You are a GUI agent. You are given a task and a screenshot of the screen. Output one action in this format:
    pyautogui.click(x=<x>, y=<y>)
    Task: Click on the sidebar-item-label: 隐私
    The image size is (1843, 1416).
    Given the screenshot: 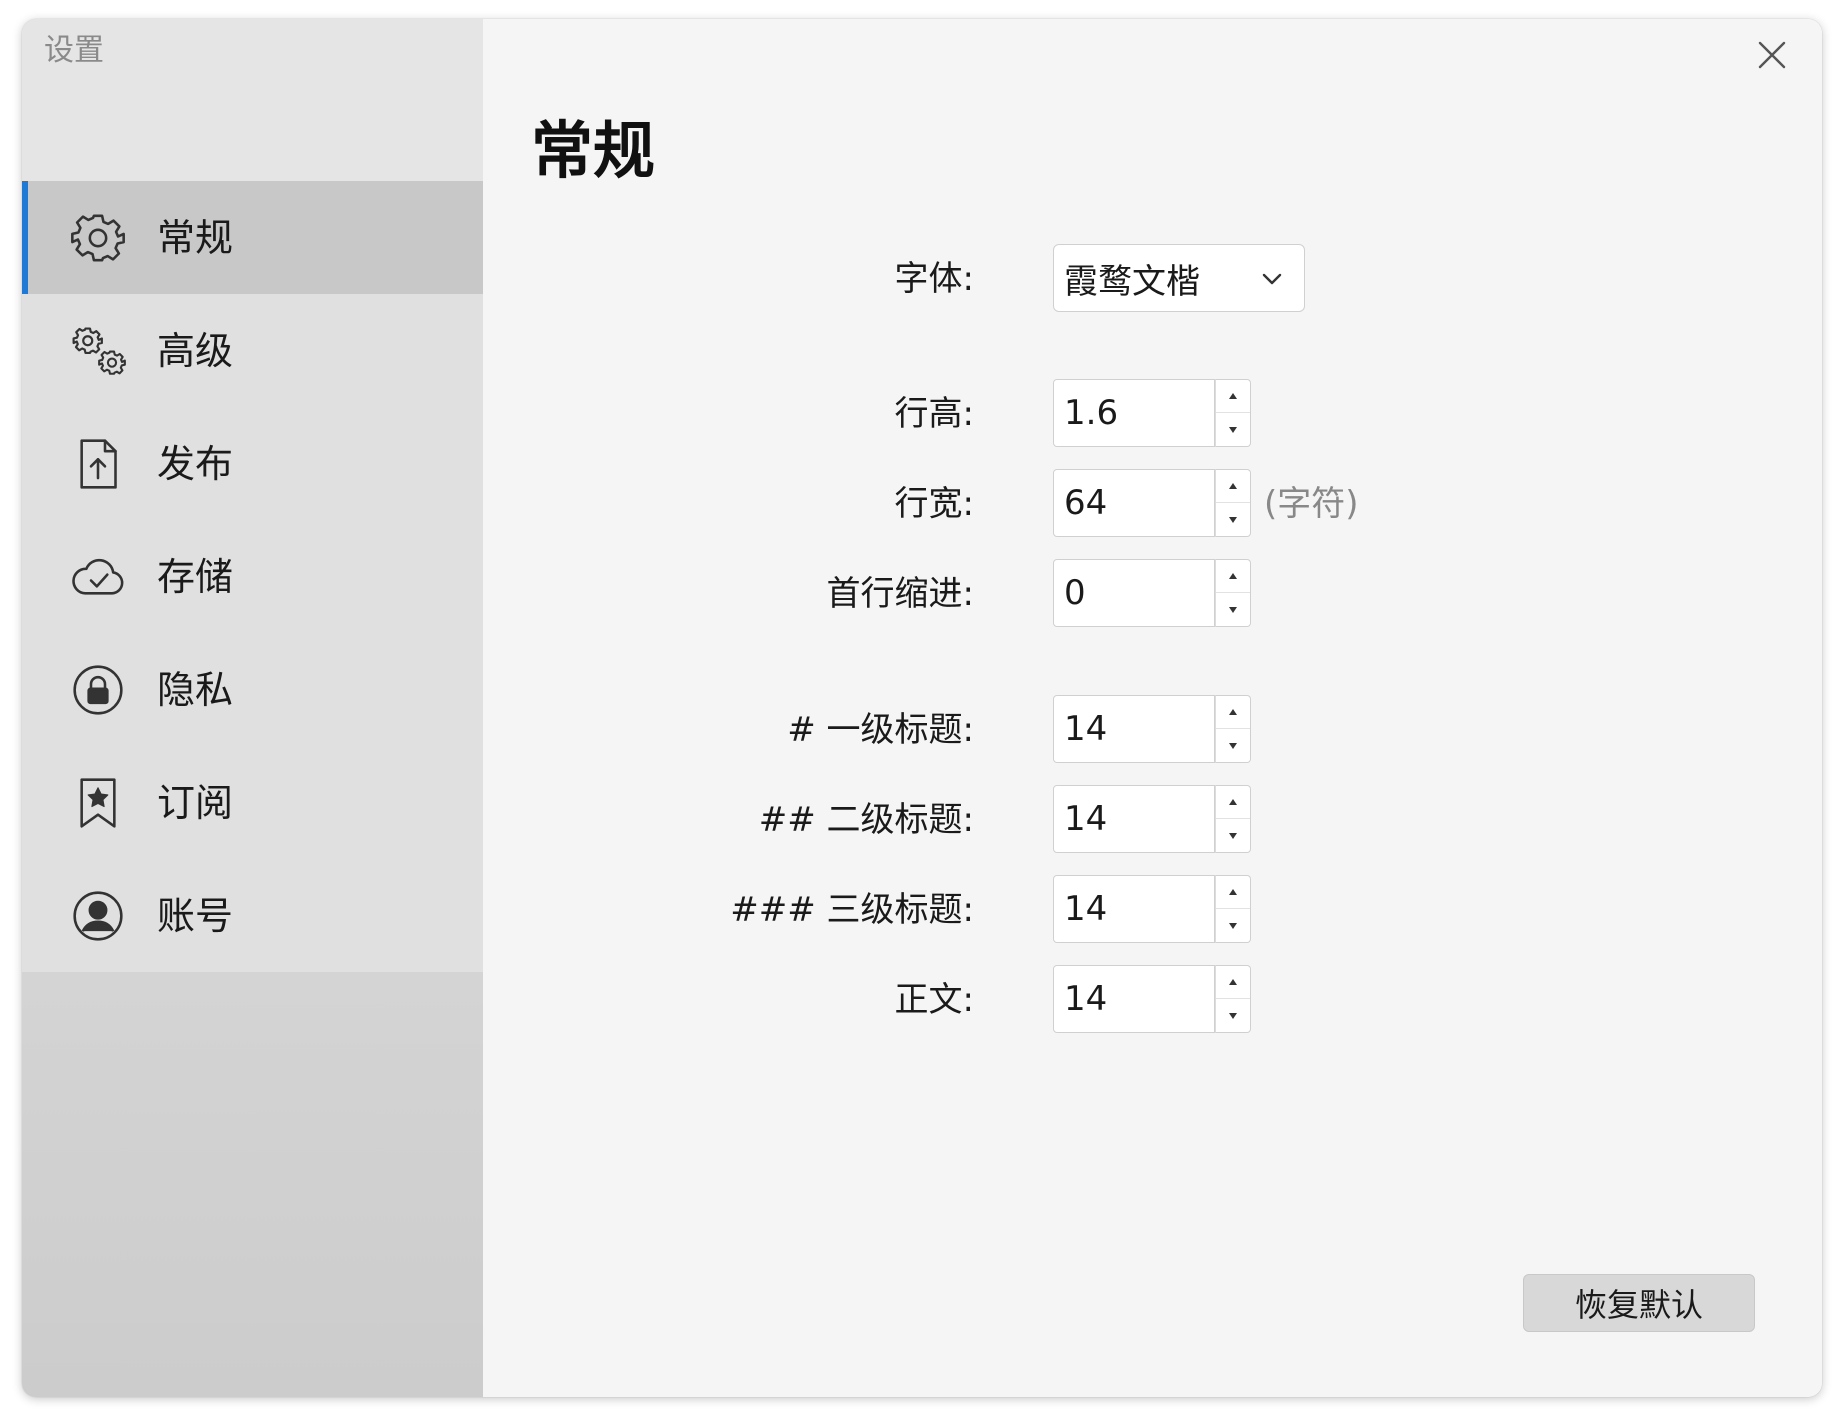 What is the action you would take?
    pyautogui.click(x=195, y=689)
    